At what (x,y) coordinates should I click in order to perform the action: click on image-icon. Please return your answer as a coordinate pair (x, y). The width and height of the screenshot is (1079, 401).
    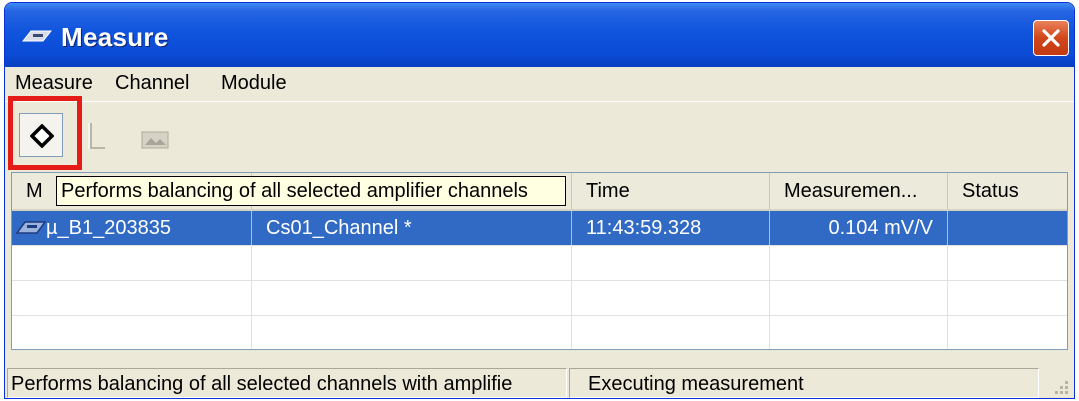
    Looking at the image, I should click on (155, 140).